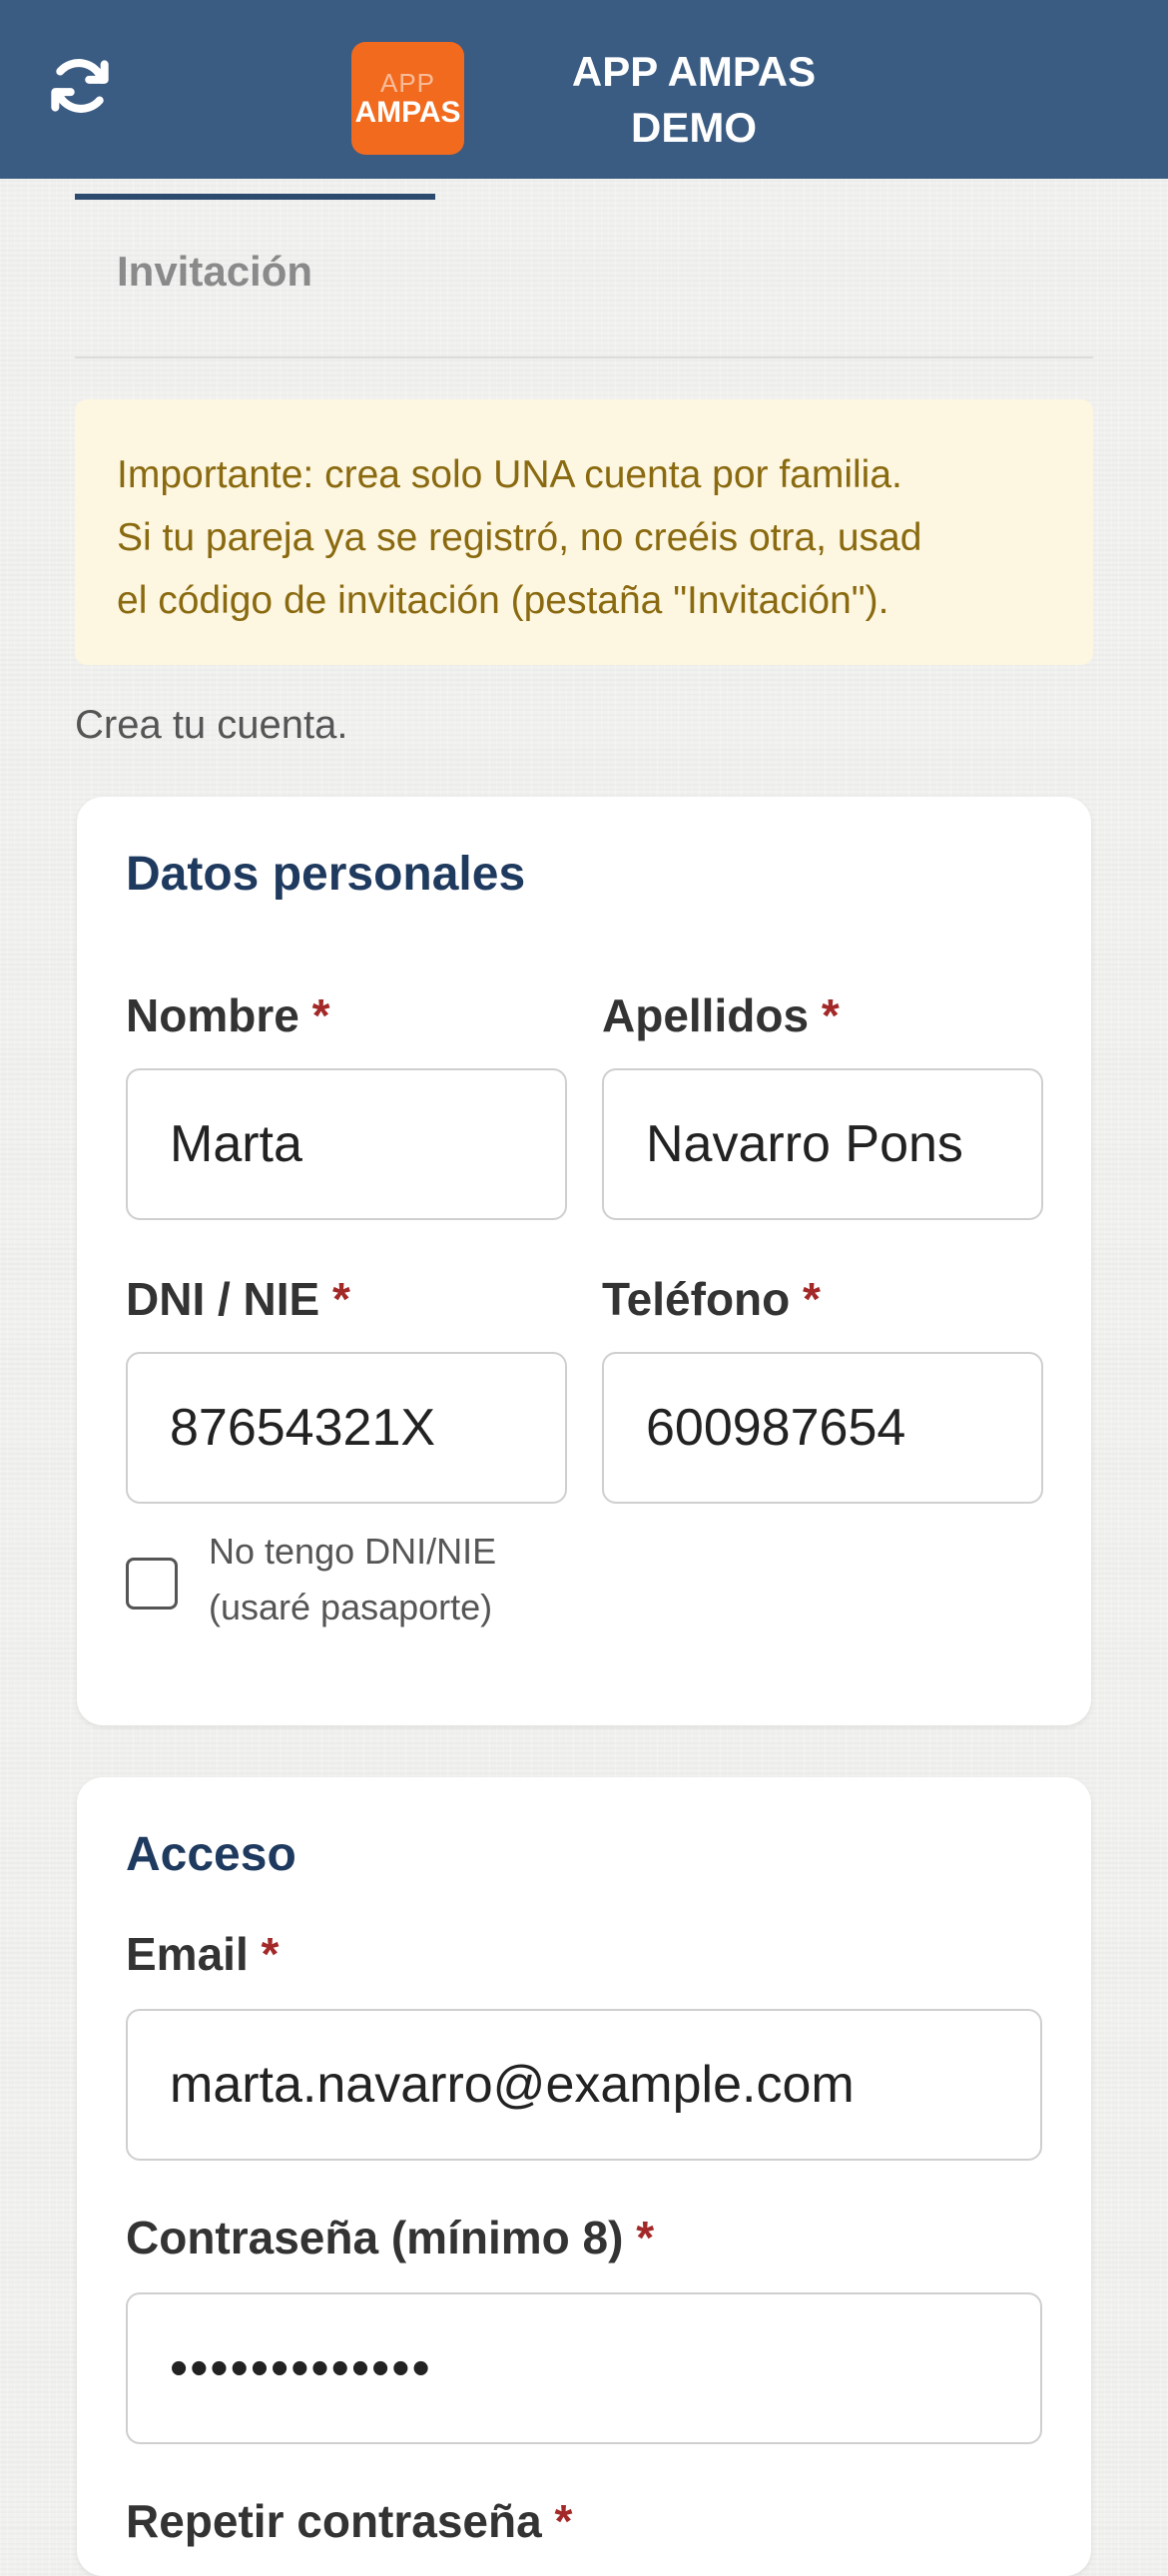 This screenshot has width=1168, height=2576. What do you see at coordinates (375, 2237) in the screenshot?
I see `password-label-text: Contraseña (mínimo 8)` at bounding box center [375, 2237].